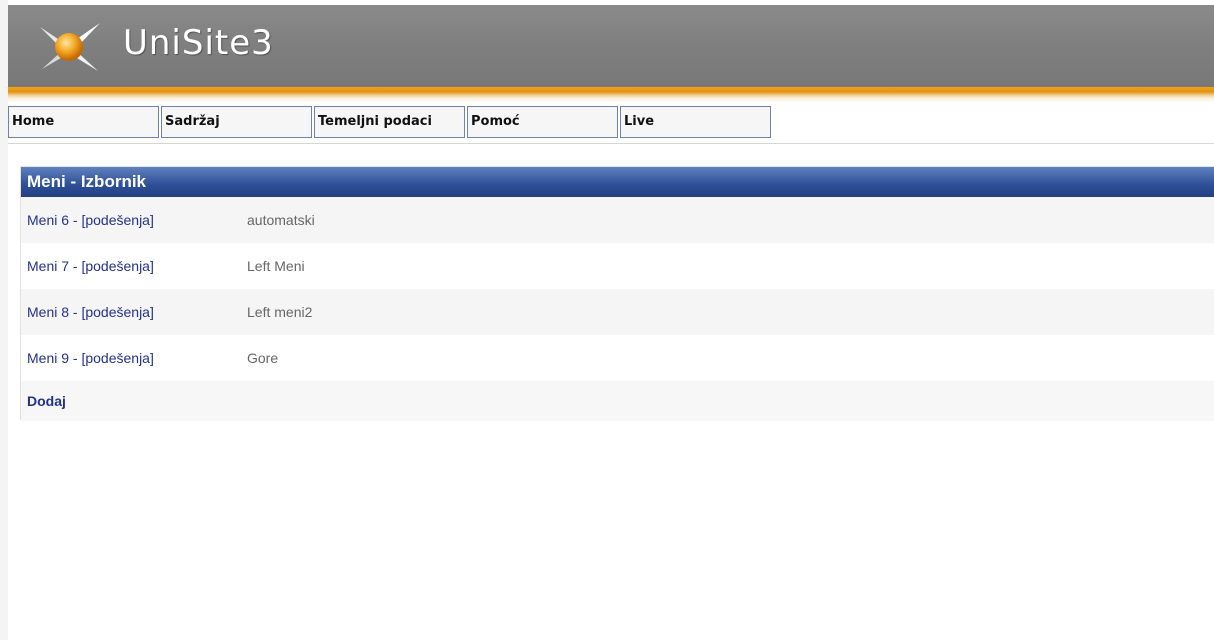  Describe the element at coordinates (542, 122) in the screenshot. I see `nav-pomoc: Pomoć` at that location.